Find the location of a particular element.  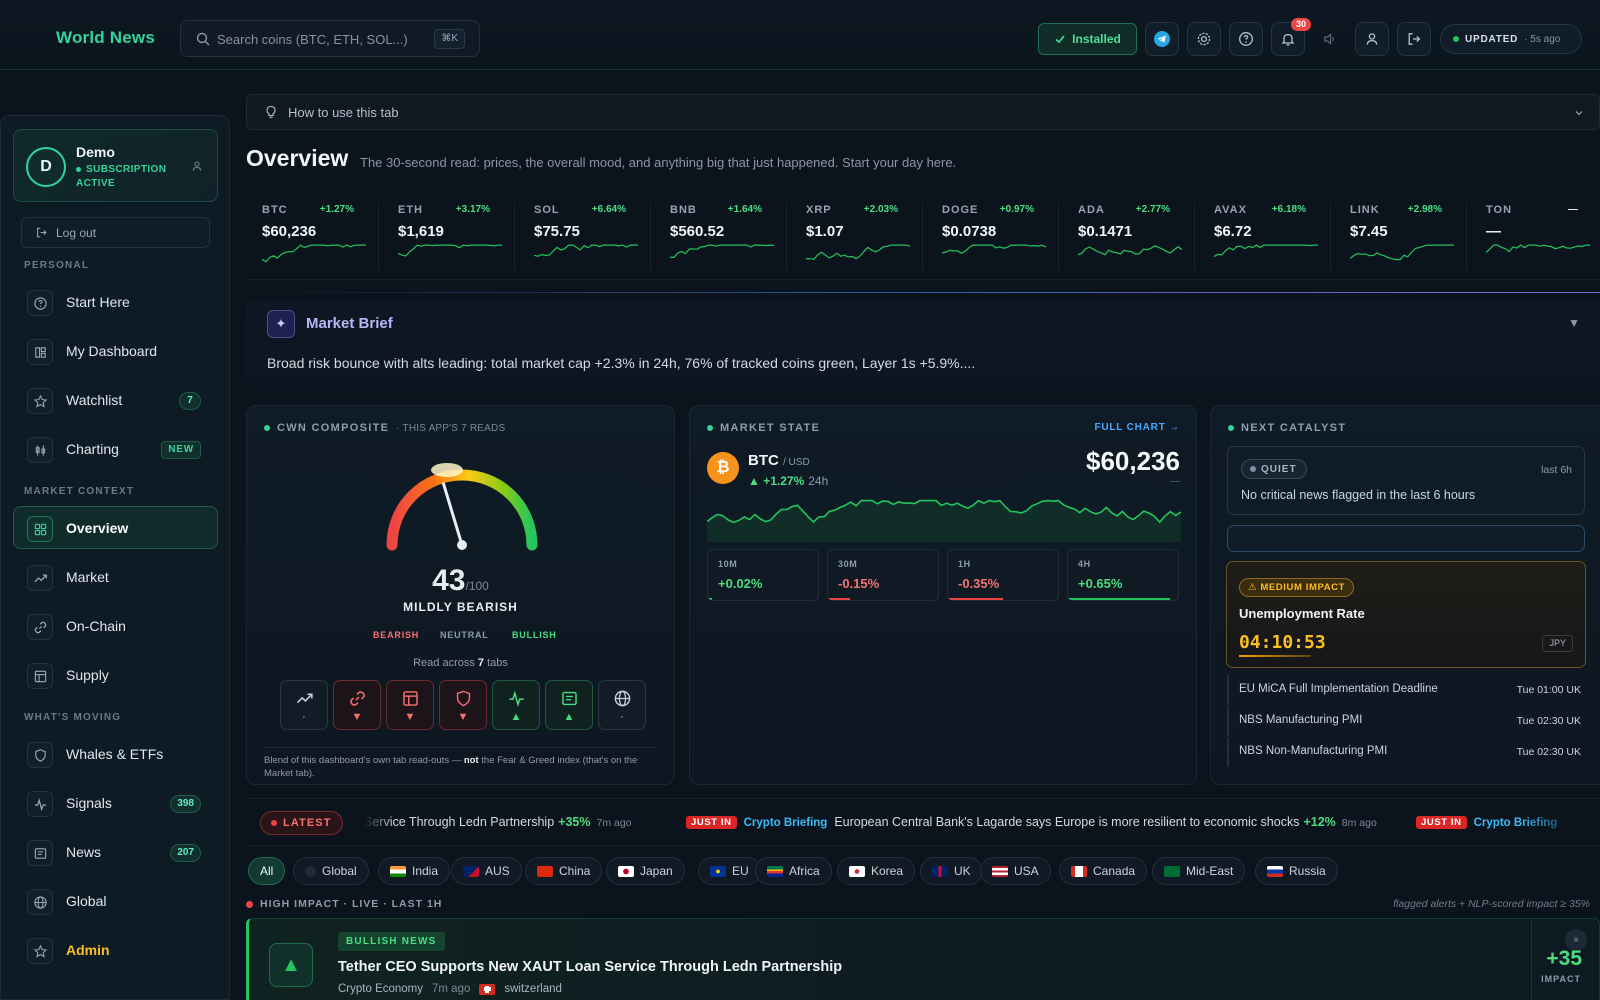

ticker-change: +1.64% is located at coordinates (744, 209).